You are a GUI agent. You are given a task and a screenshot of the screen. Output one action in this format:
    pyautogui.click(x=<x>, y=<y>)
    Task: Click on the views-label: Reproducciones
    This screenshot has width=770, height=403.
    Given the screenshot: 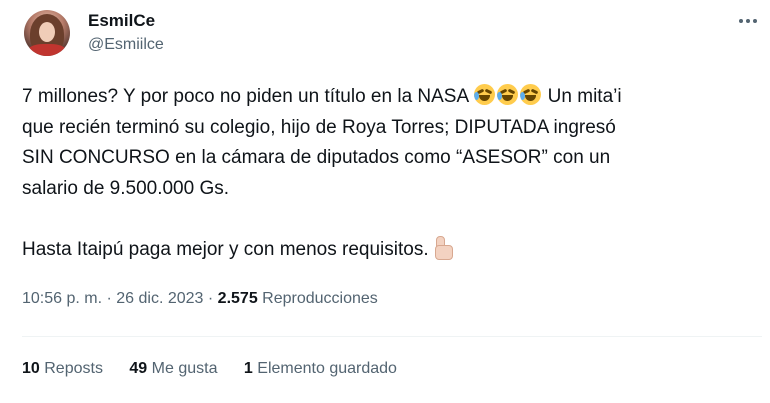 What is the action you would take?
    pyautogui.click(x=320, y=298)
    